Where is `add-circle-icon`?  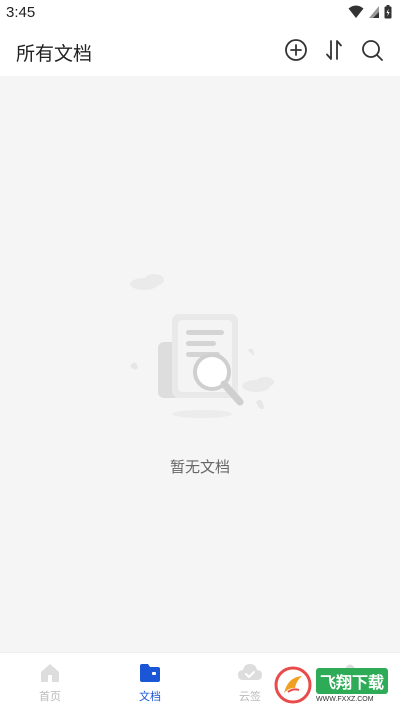
add-circle-icon is located at coordinates (296, 50).